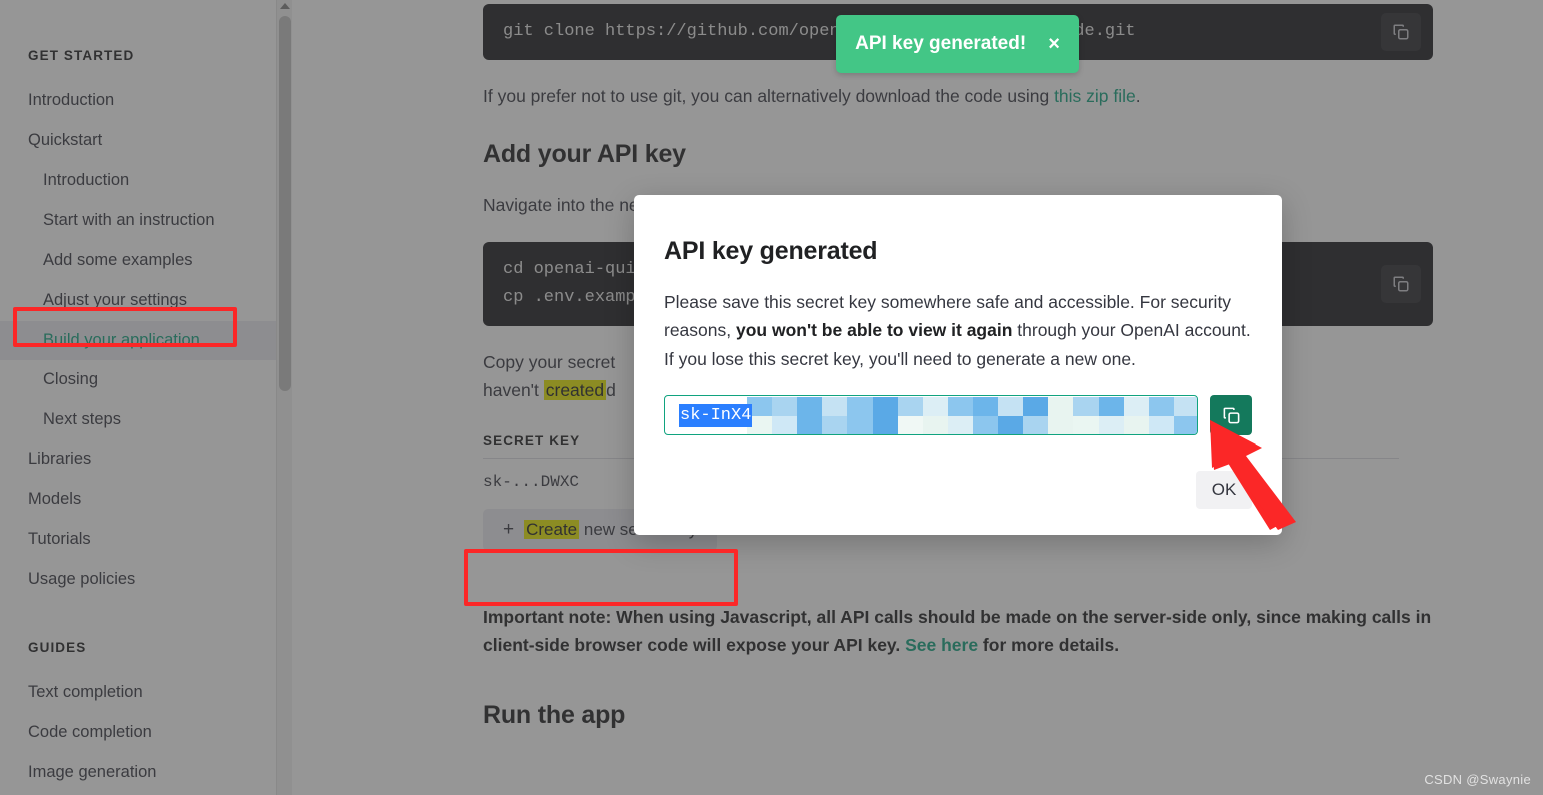  What do you see at coordinates (611, 390) in the screenshot?
I see `copy-secret-line2-b: d` at bounding box center [611, 390].